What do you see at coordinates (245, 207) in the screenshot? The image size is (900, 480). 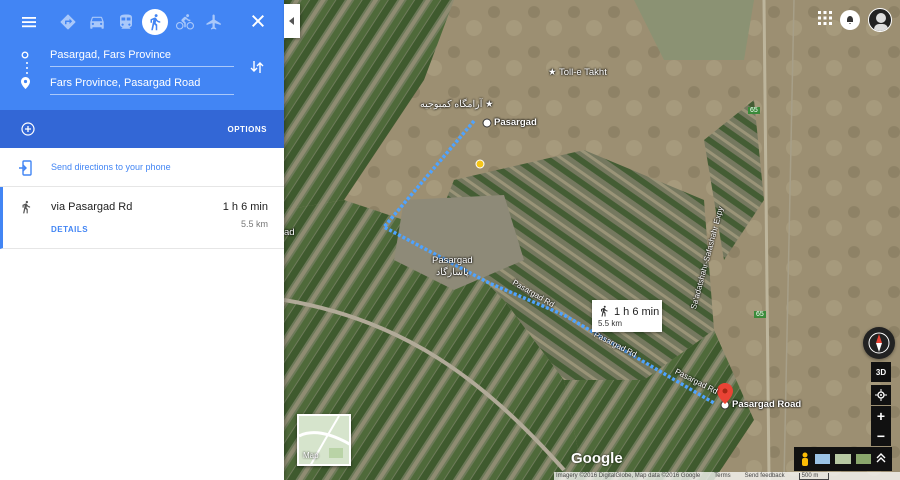 I see `route-duration: 1 h 6 min` at bounding box center [245, 207].